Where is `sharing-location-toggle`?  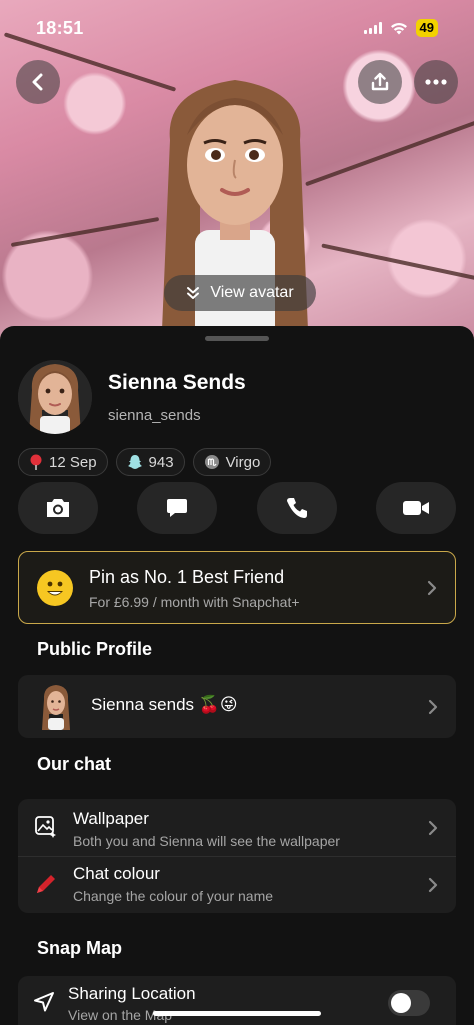
sharing-location-toggle is located at coordinates (409, 1003).